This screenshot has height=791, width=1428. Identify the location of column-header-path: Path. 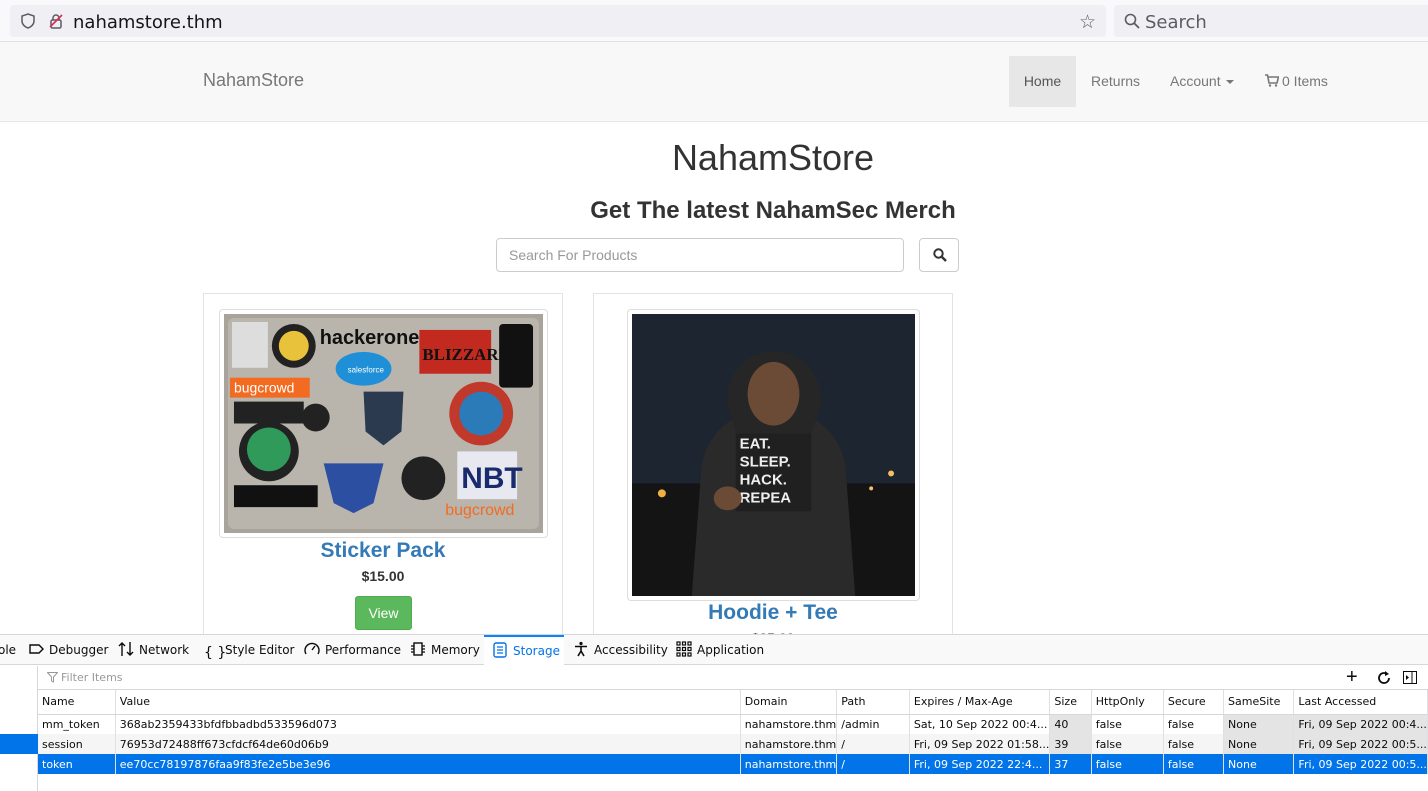
(873, 702).